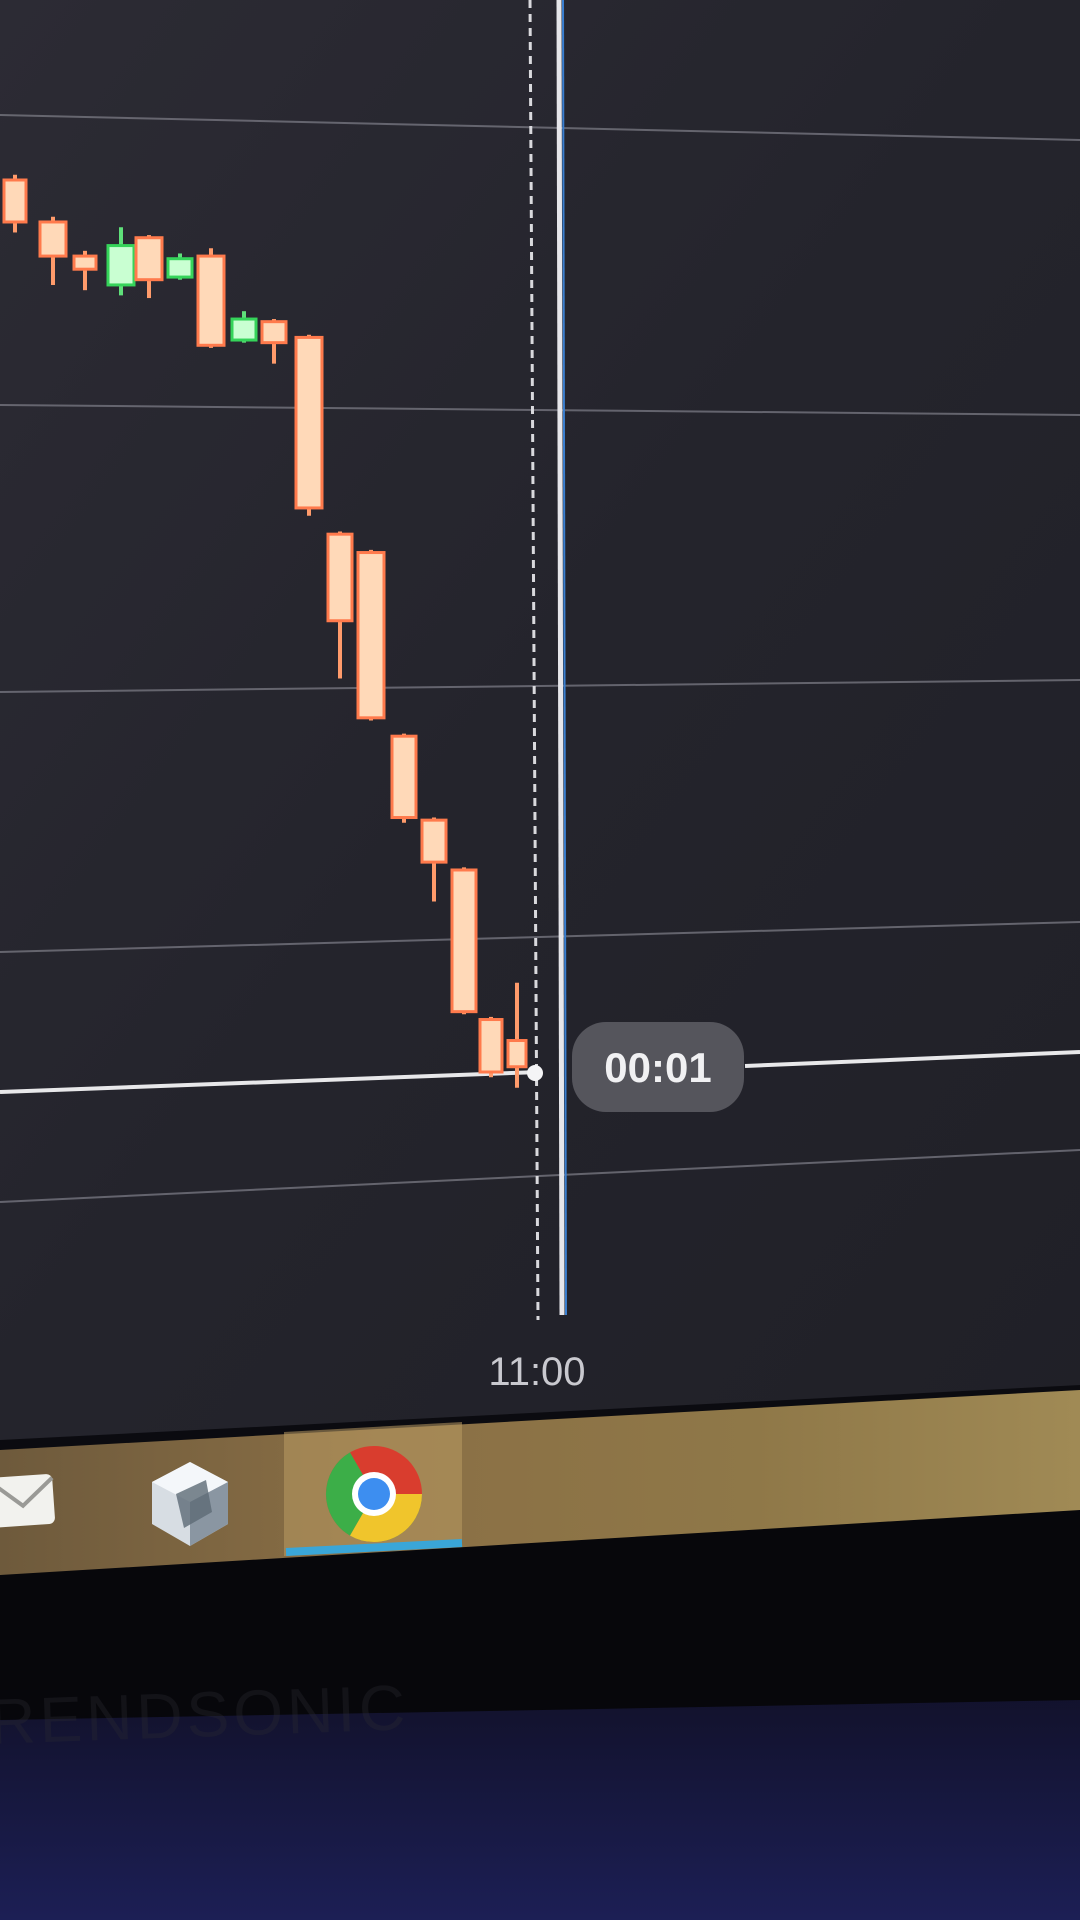 The image size is (1080, 1920). Describe the element at coordinates (536, 1372) in the screenshot. I see `x-tick-label: 11:00` at that location.